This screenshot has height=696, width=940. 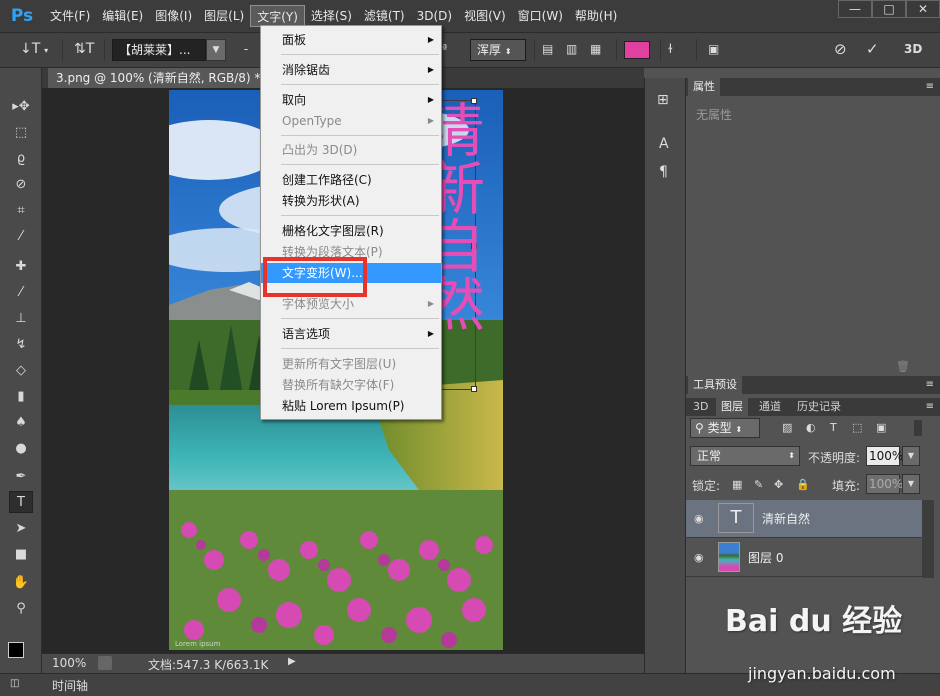 I want to click on move-tool-icon: ▸✥, so click(x=21, y=107).